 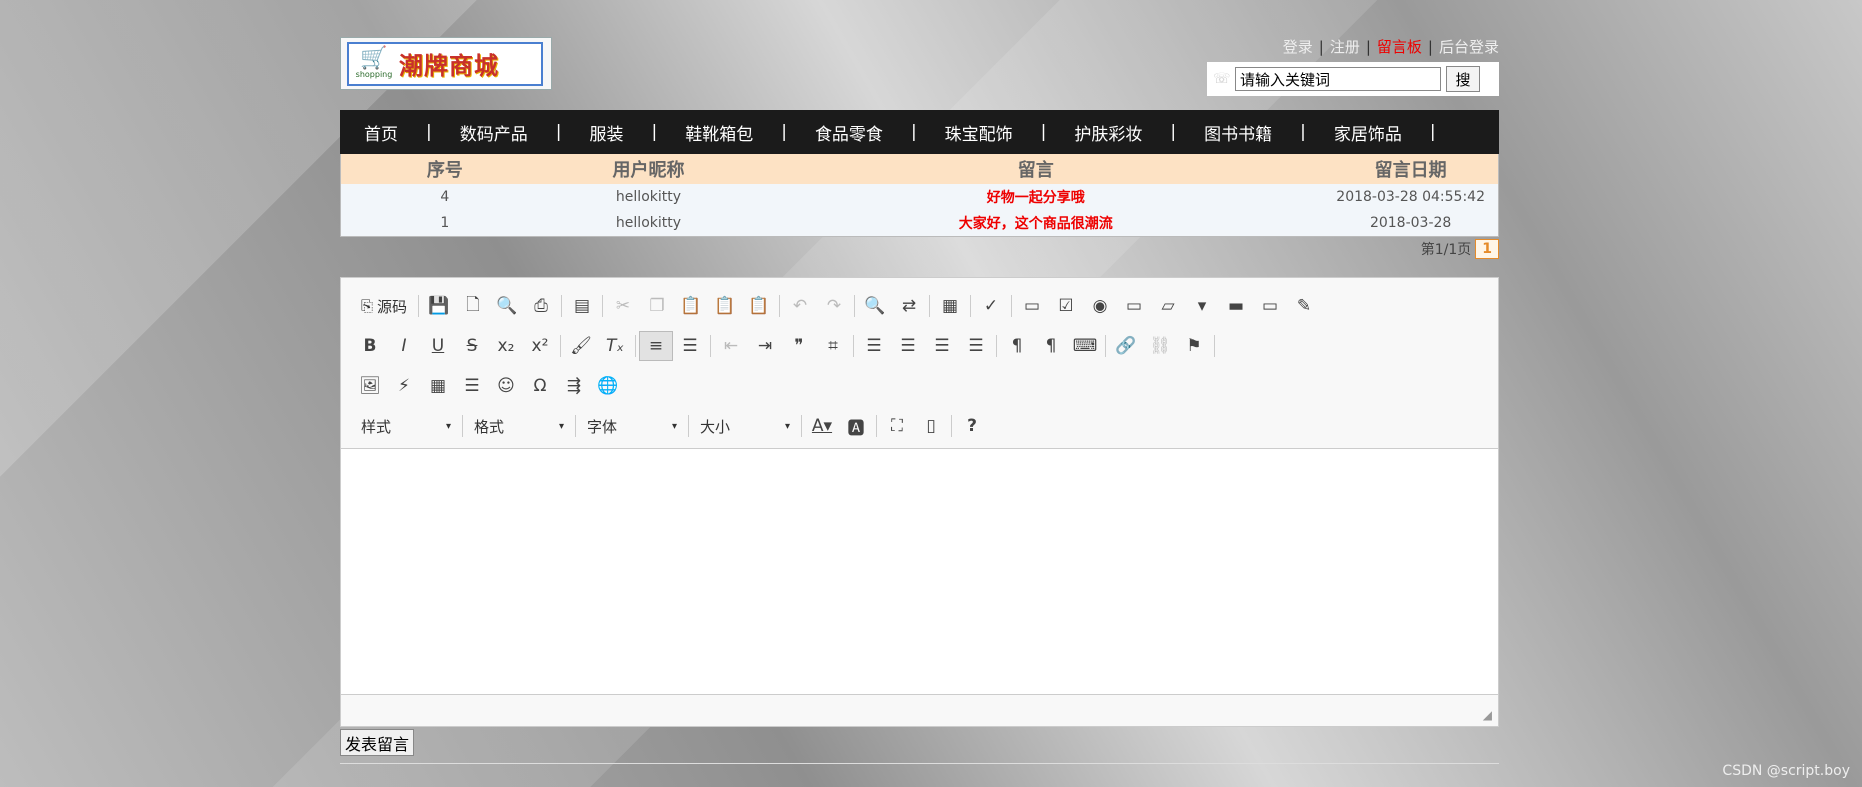 I want to click on undo-icon: ↶, so click(x=800, y=306).